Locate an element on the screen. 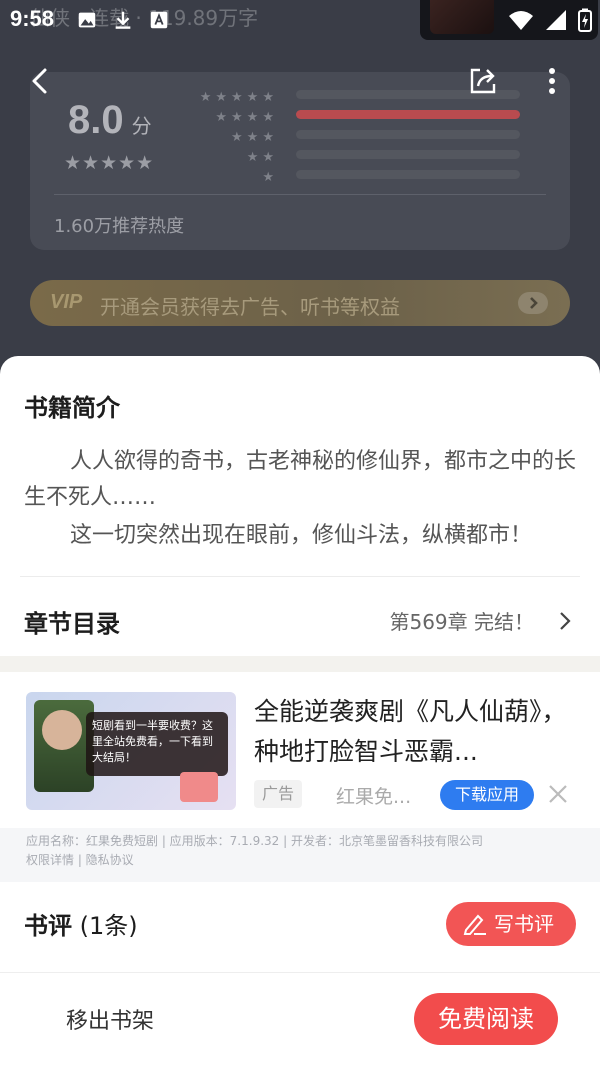 The image size is (600, 1066). score-value: 8.0 is located at coordinates (96, 120).